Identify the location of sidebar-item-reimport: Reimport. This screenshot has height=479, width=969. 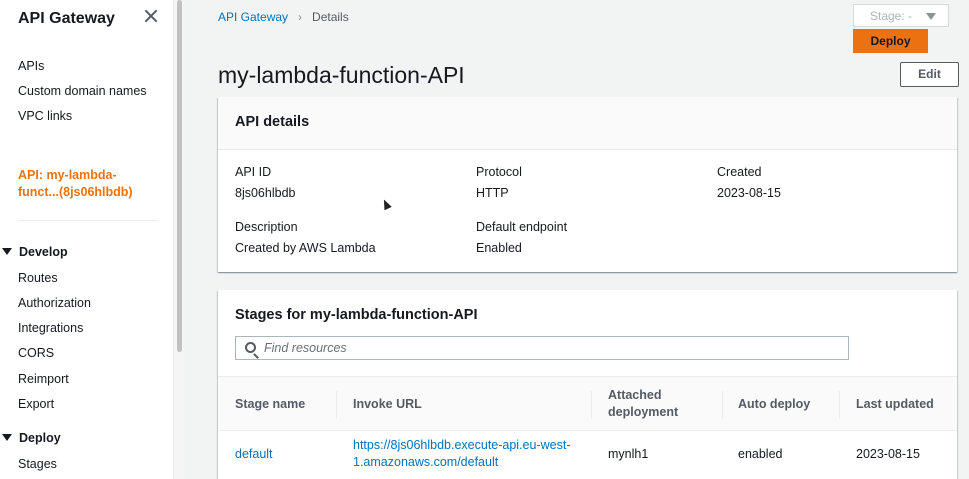
(43, 379).